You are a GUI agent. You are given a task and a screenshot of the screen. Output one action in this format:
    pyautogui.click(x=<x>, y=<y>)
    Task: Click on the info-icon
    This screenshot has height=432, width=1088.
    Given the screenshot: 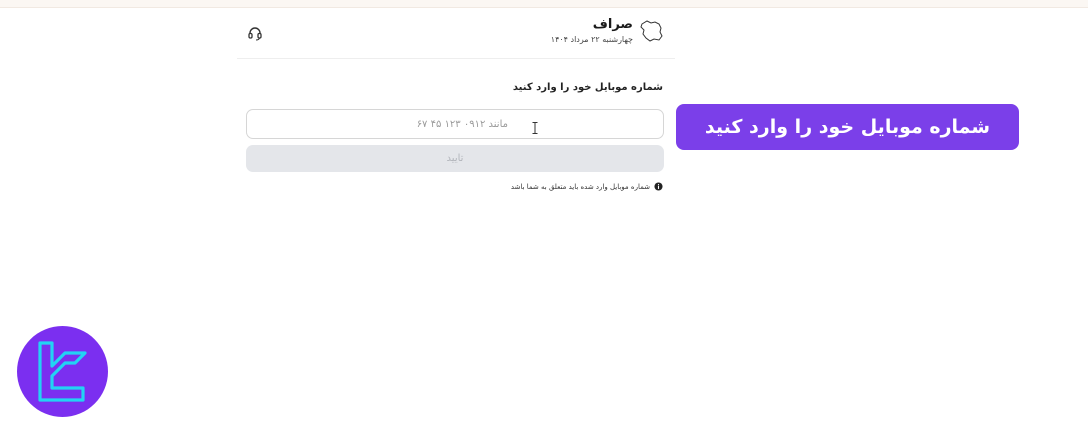 What is the action you would take?
    pyautogui.click(x=658, y=186)
    